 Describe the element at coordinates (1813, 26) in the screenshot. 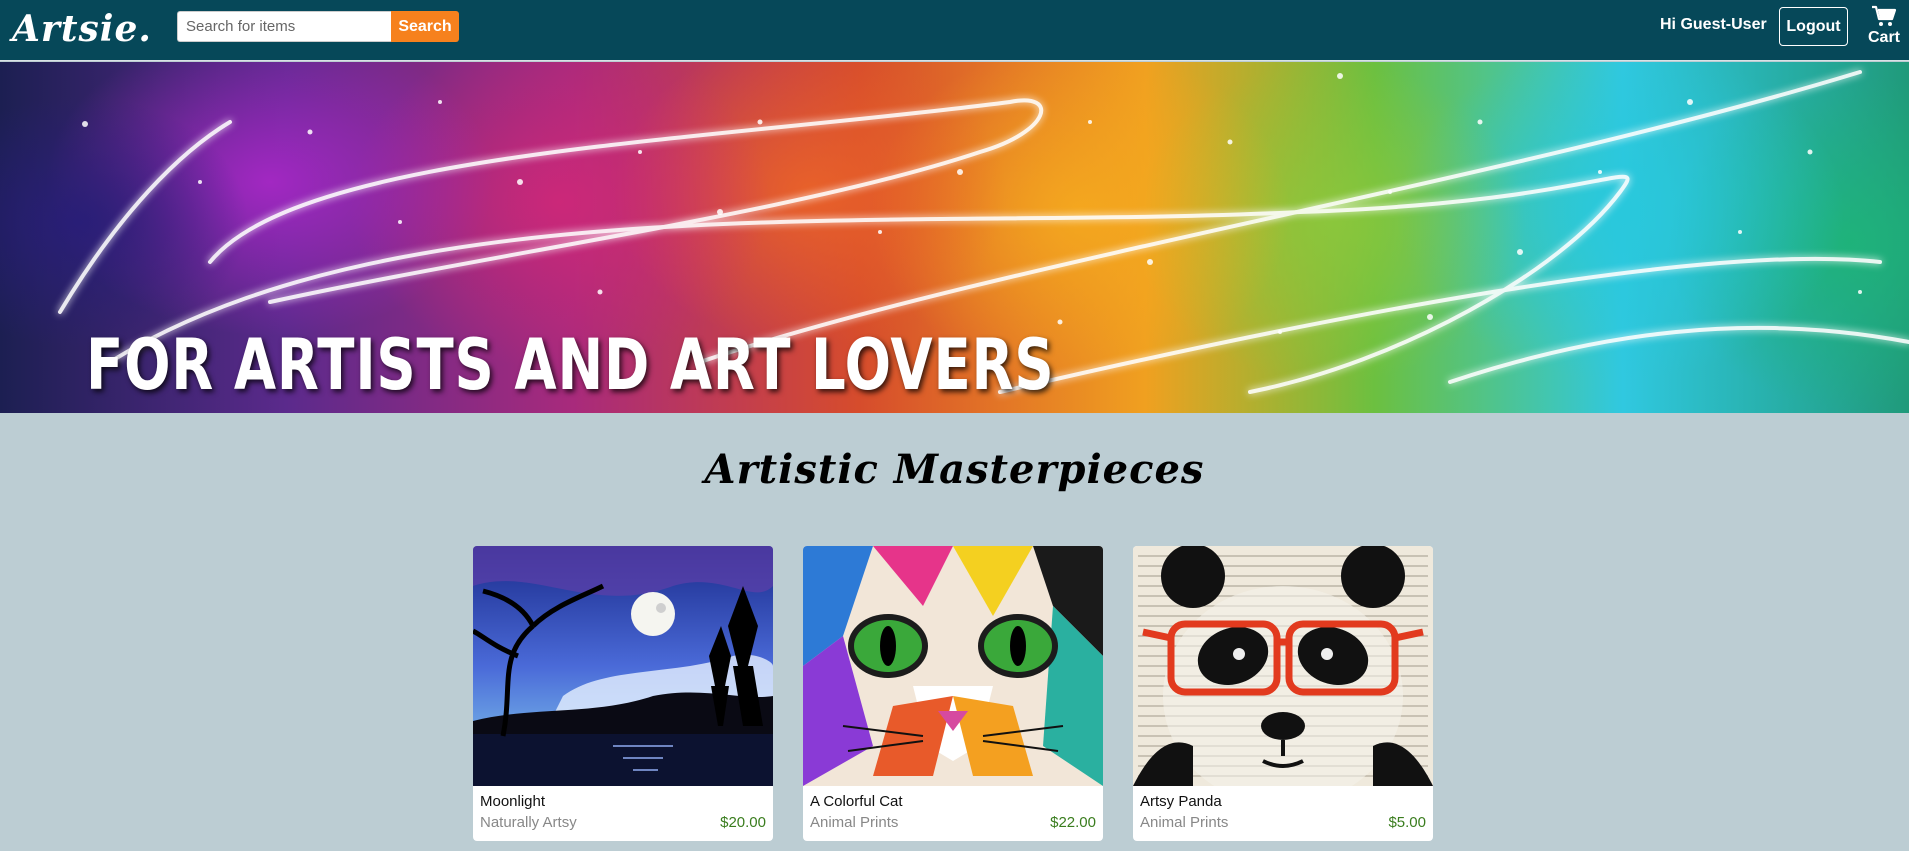

I see `logout-button: Logout` at that location.